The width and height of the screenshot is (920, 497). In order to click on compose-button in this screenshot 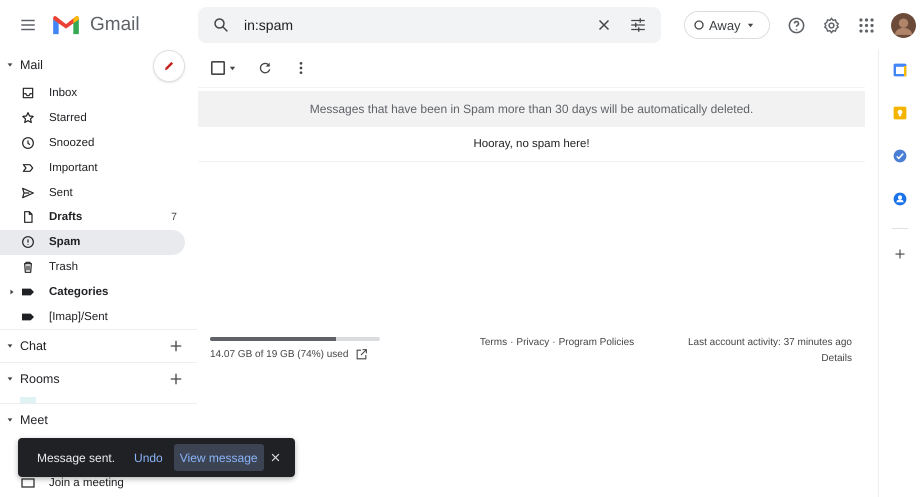, I will do `click(169, 66)`.